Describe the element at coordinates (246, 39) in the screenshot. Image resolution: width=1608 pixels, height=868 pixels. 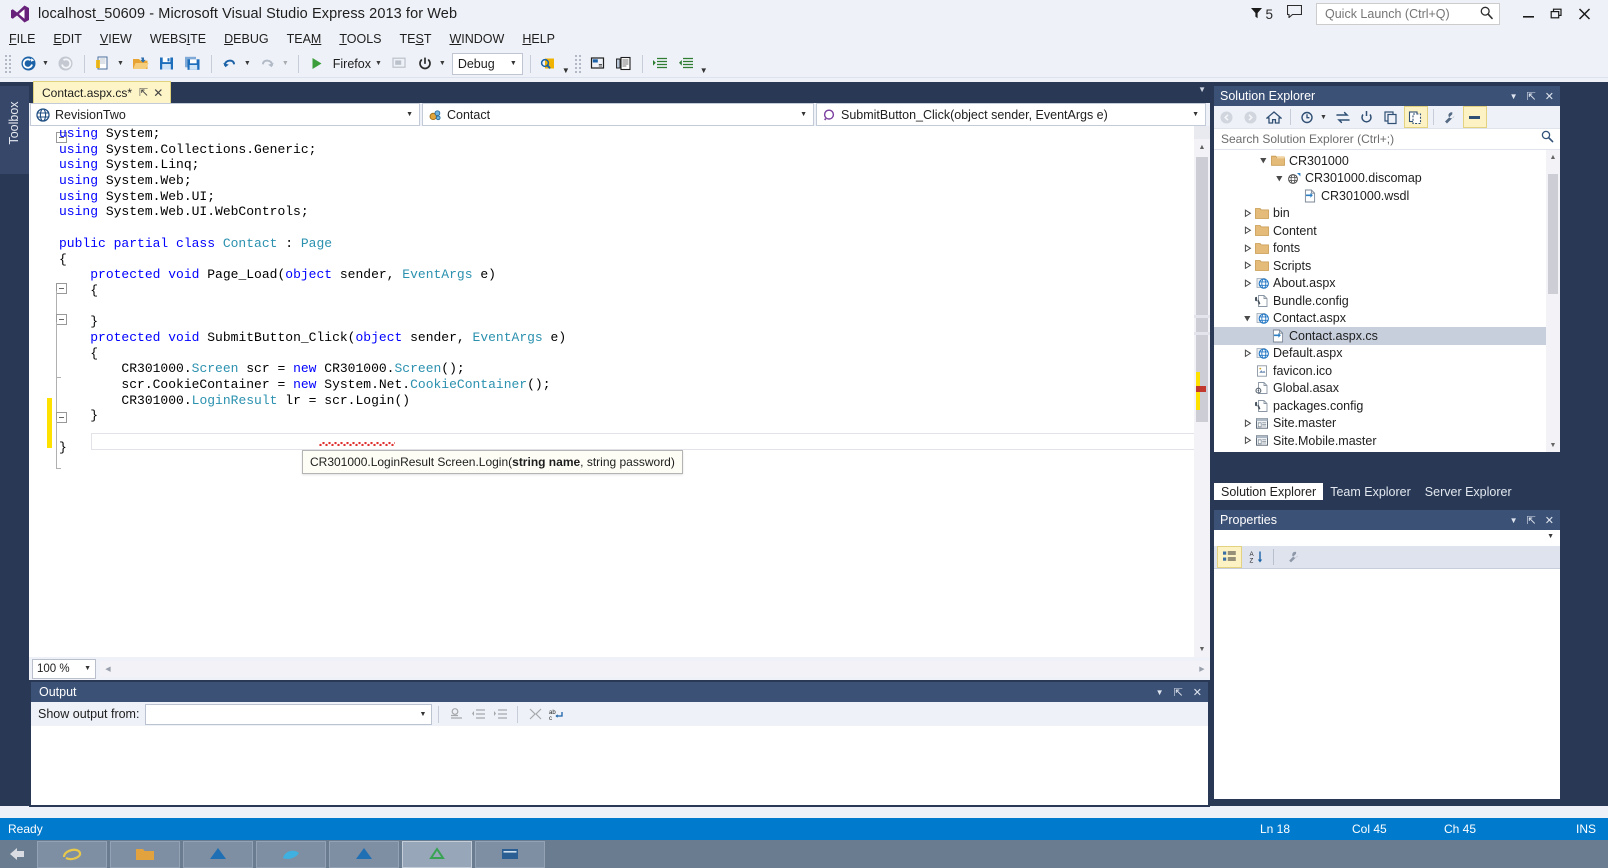
I see `menu-debug: DEBUG` at that location.